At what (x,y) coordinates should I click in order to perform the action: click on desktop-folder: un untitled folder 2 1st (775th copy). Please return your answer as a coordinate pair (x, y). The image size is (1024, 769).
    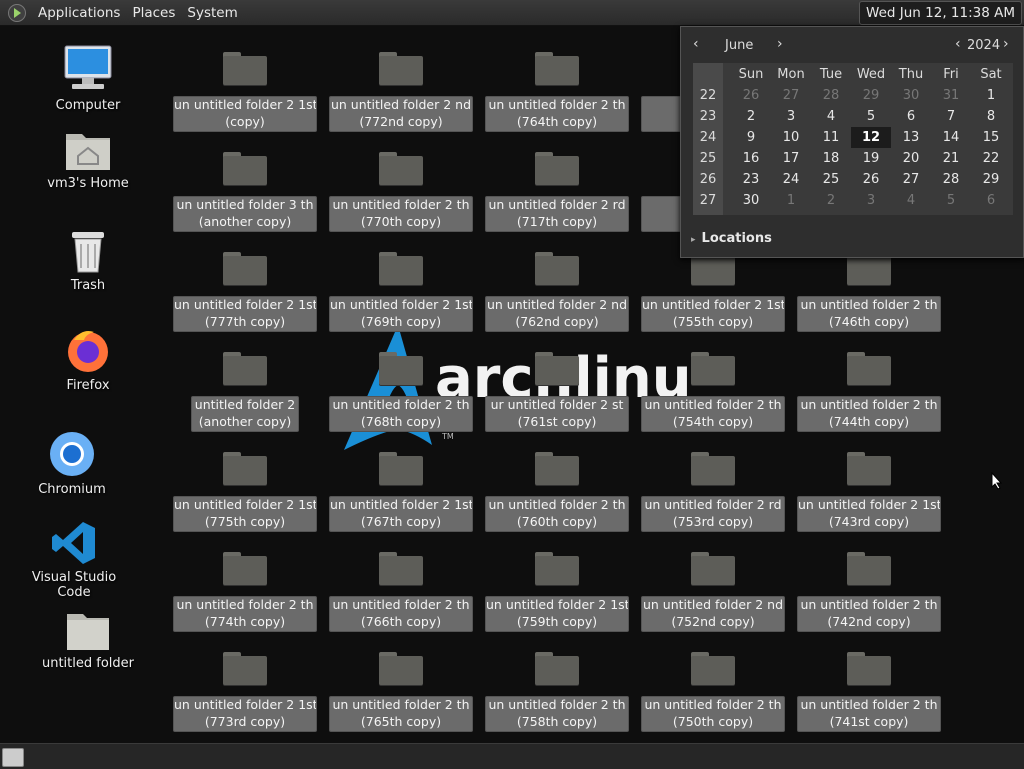
    Looking at the image, I should click on (245, 491).